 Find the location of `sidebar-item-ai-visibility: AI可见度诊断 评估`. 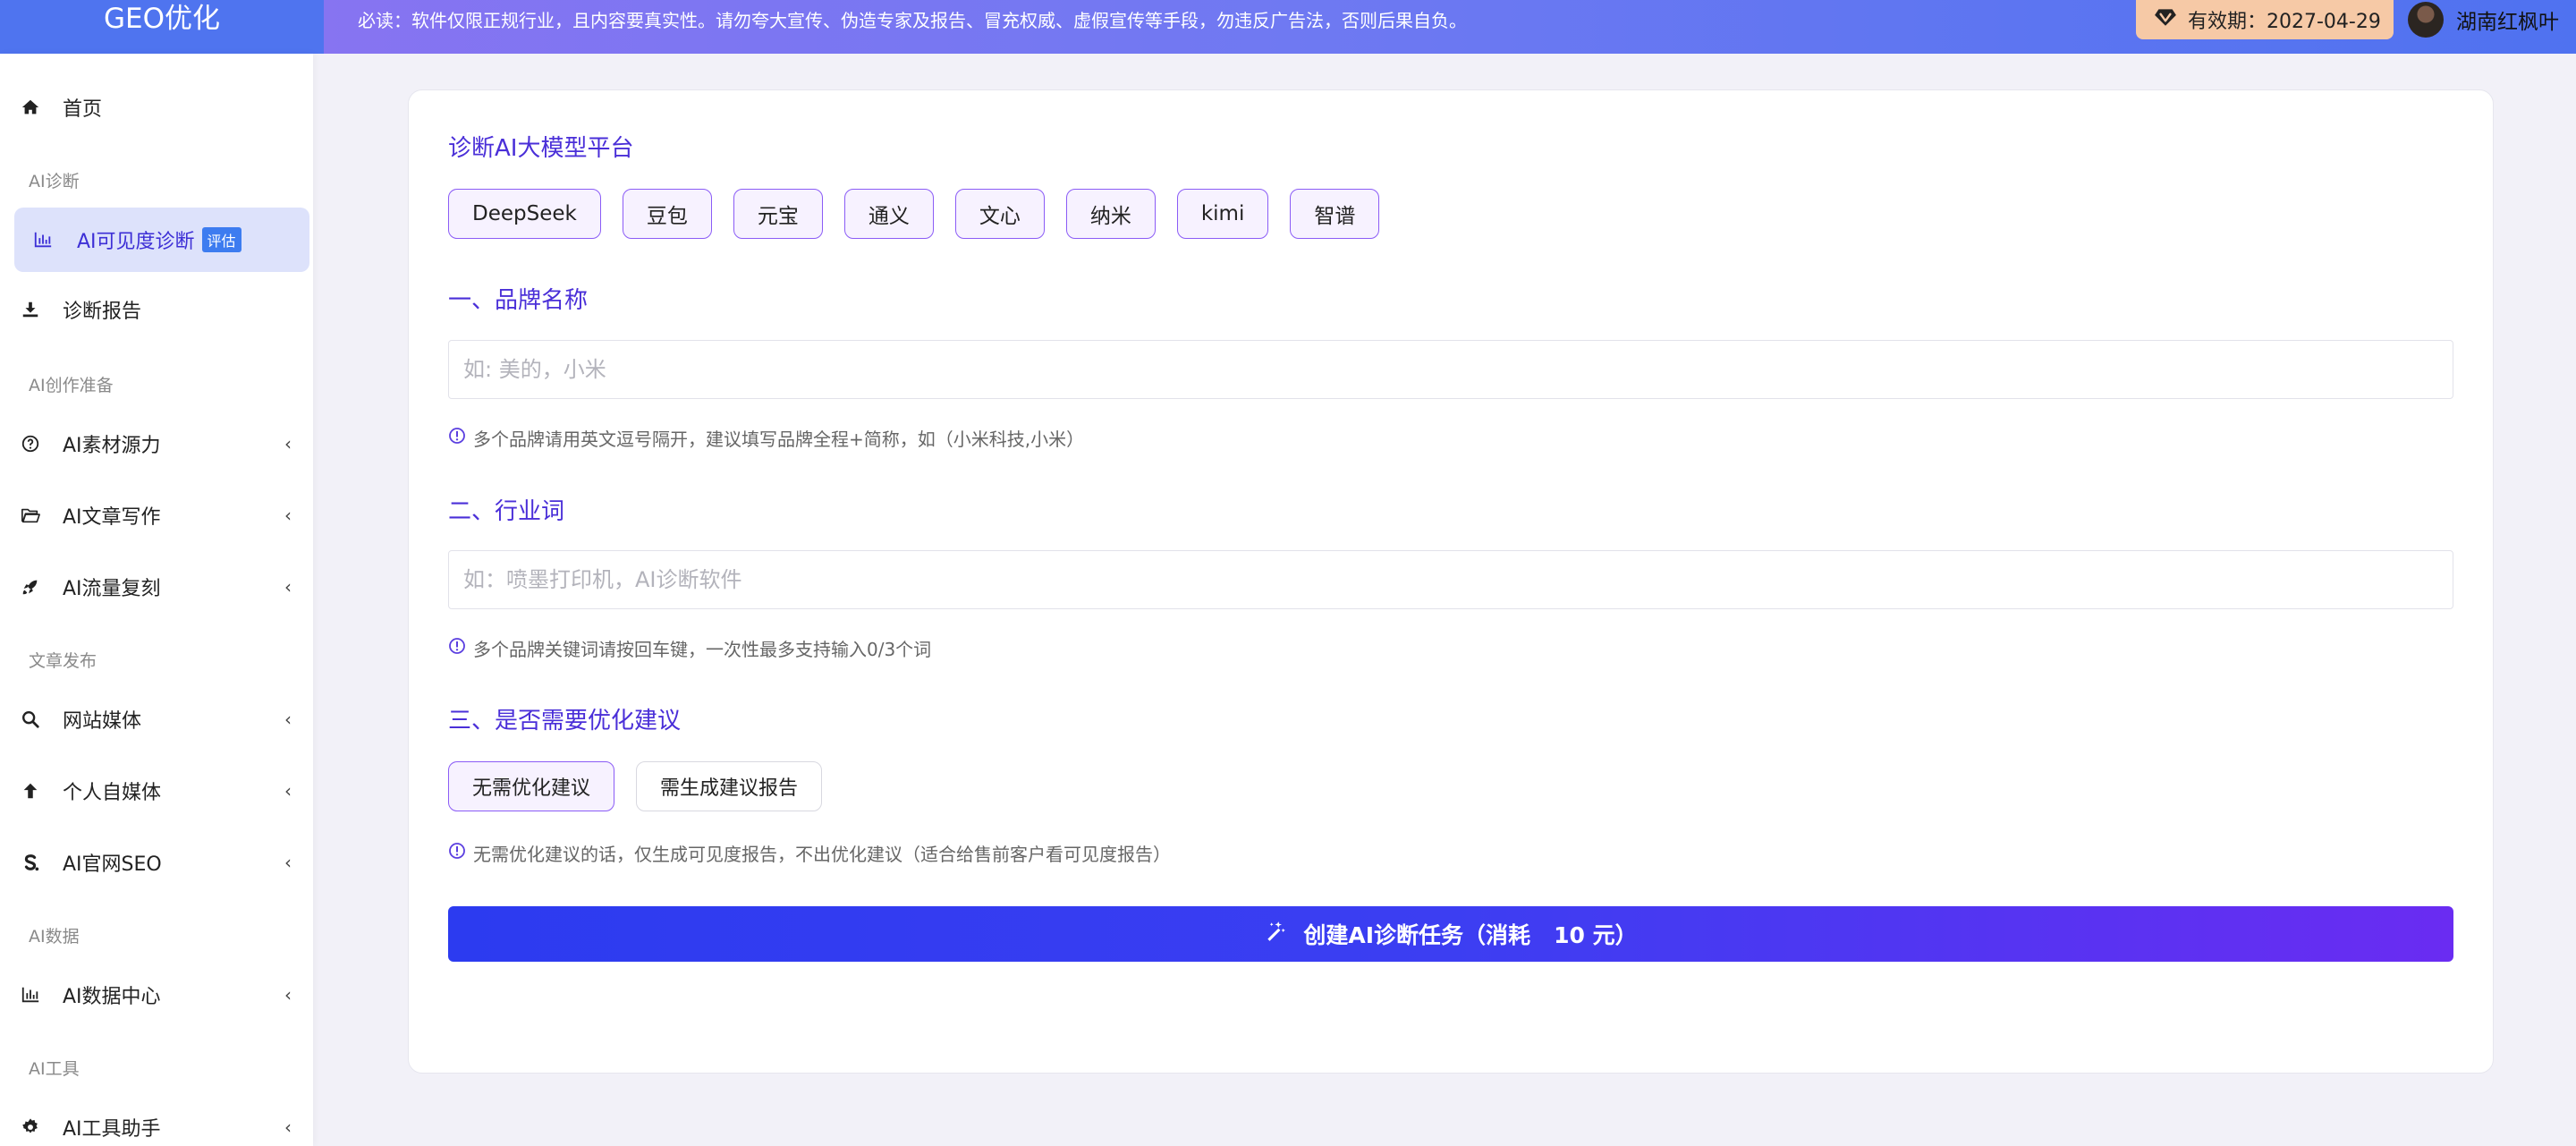

sidebar-item-ai-visibility: AI可见度诊断 评估 is located at coordinates (161, 240).